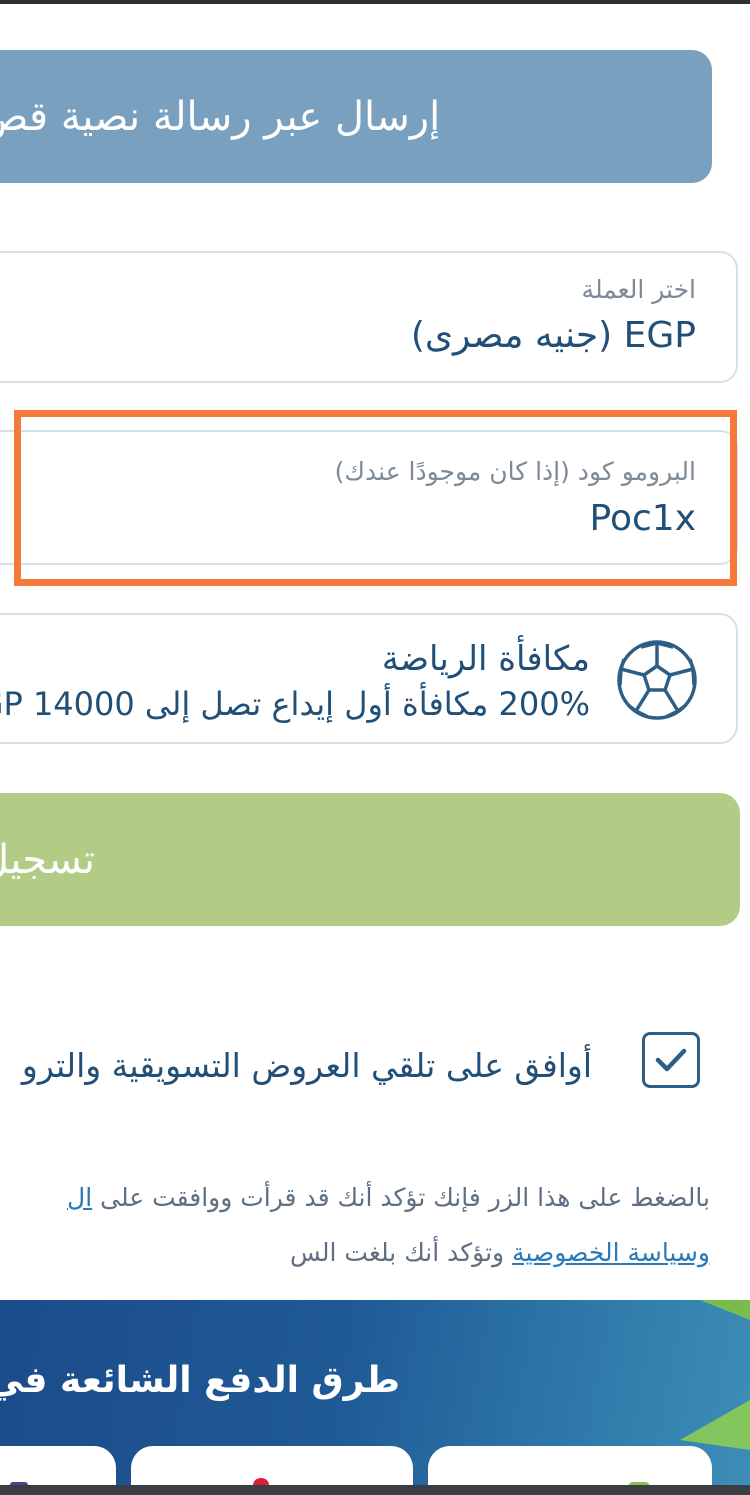 This screenshot has width=750, height=1495. I want to click on checkmark-icon, so click(671, 1060).